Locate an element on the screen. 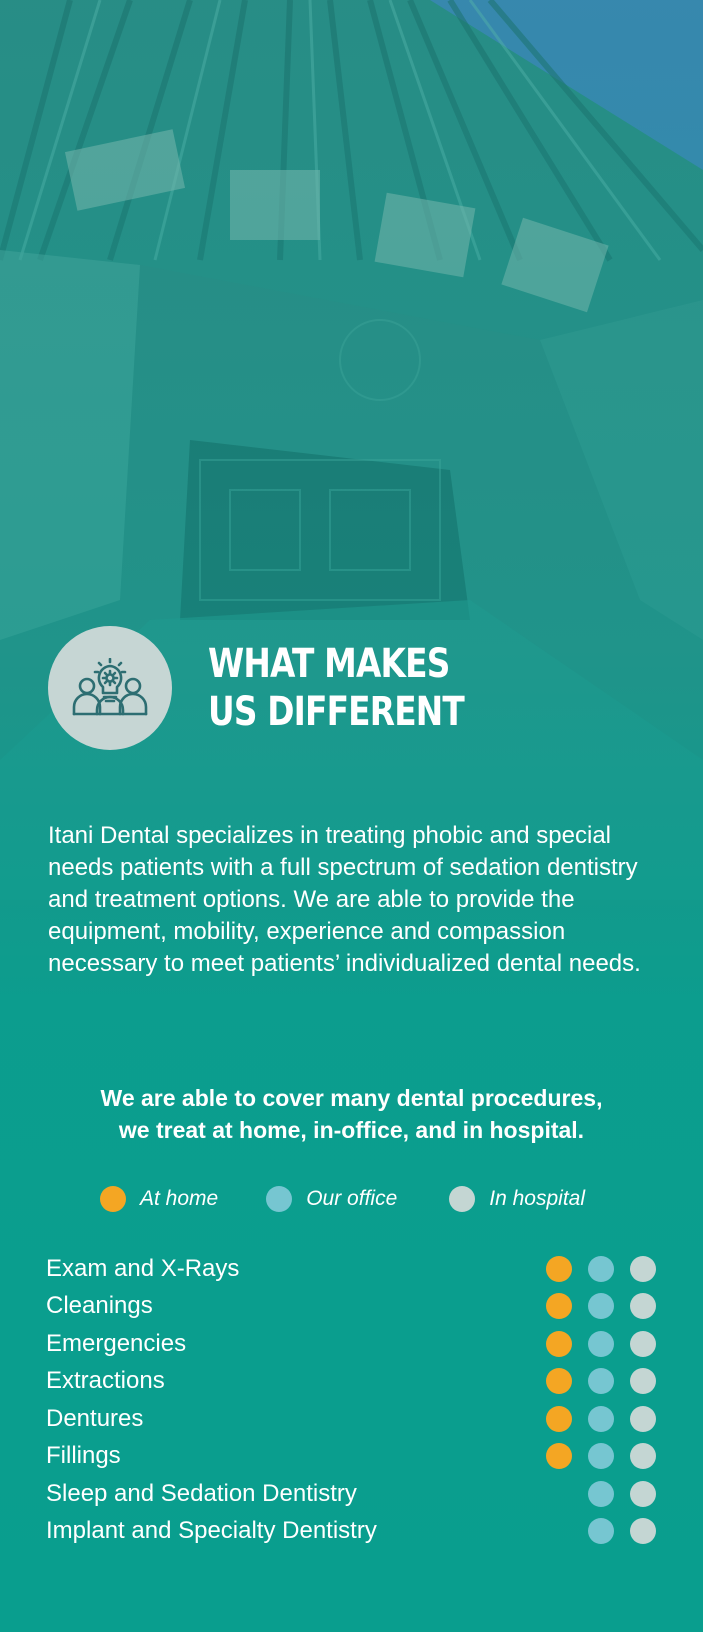 The width and height of the screenshot is (703, 1632). title-line-1: WHAT MAKES is located at coordinates (329, 664).